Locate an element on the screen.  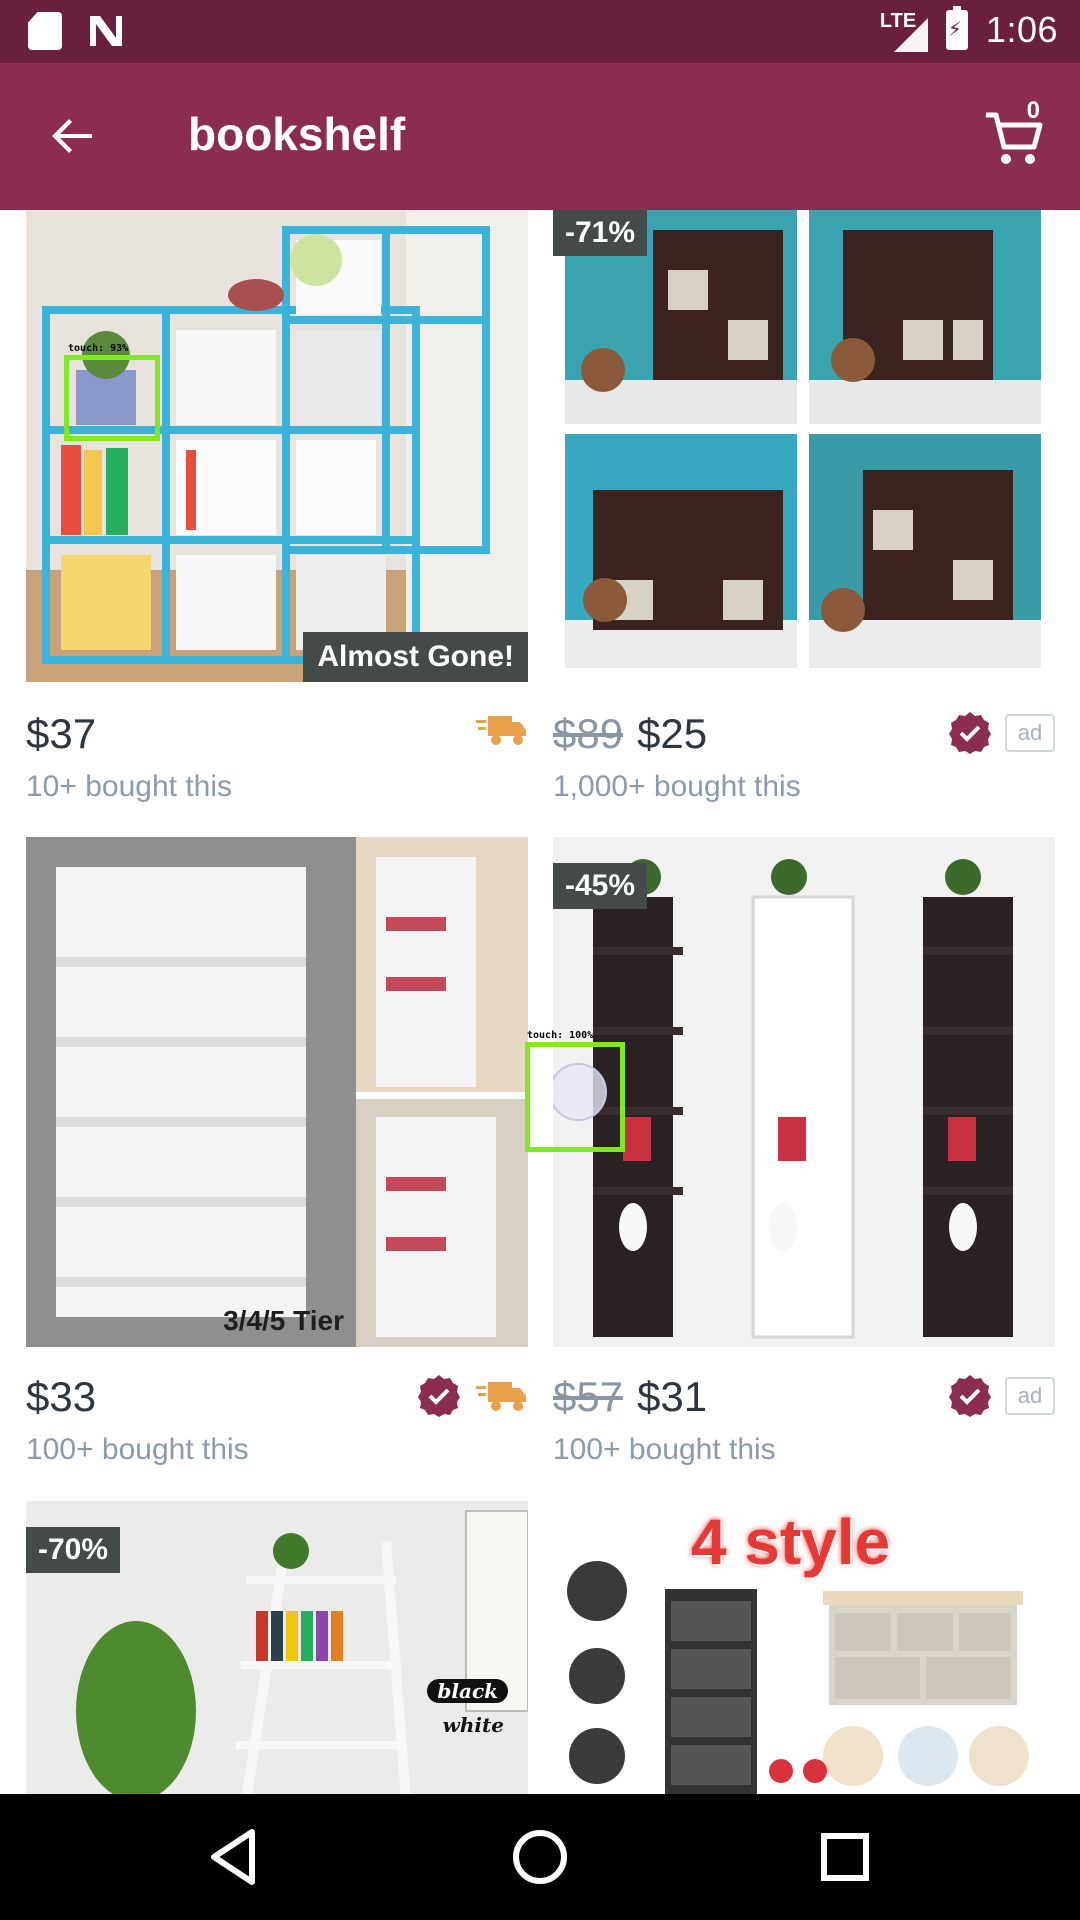
product-image: -45% is located at coordinates (804, 1092).